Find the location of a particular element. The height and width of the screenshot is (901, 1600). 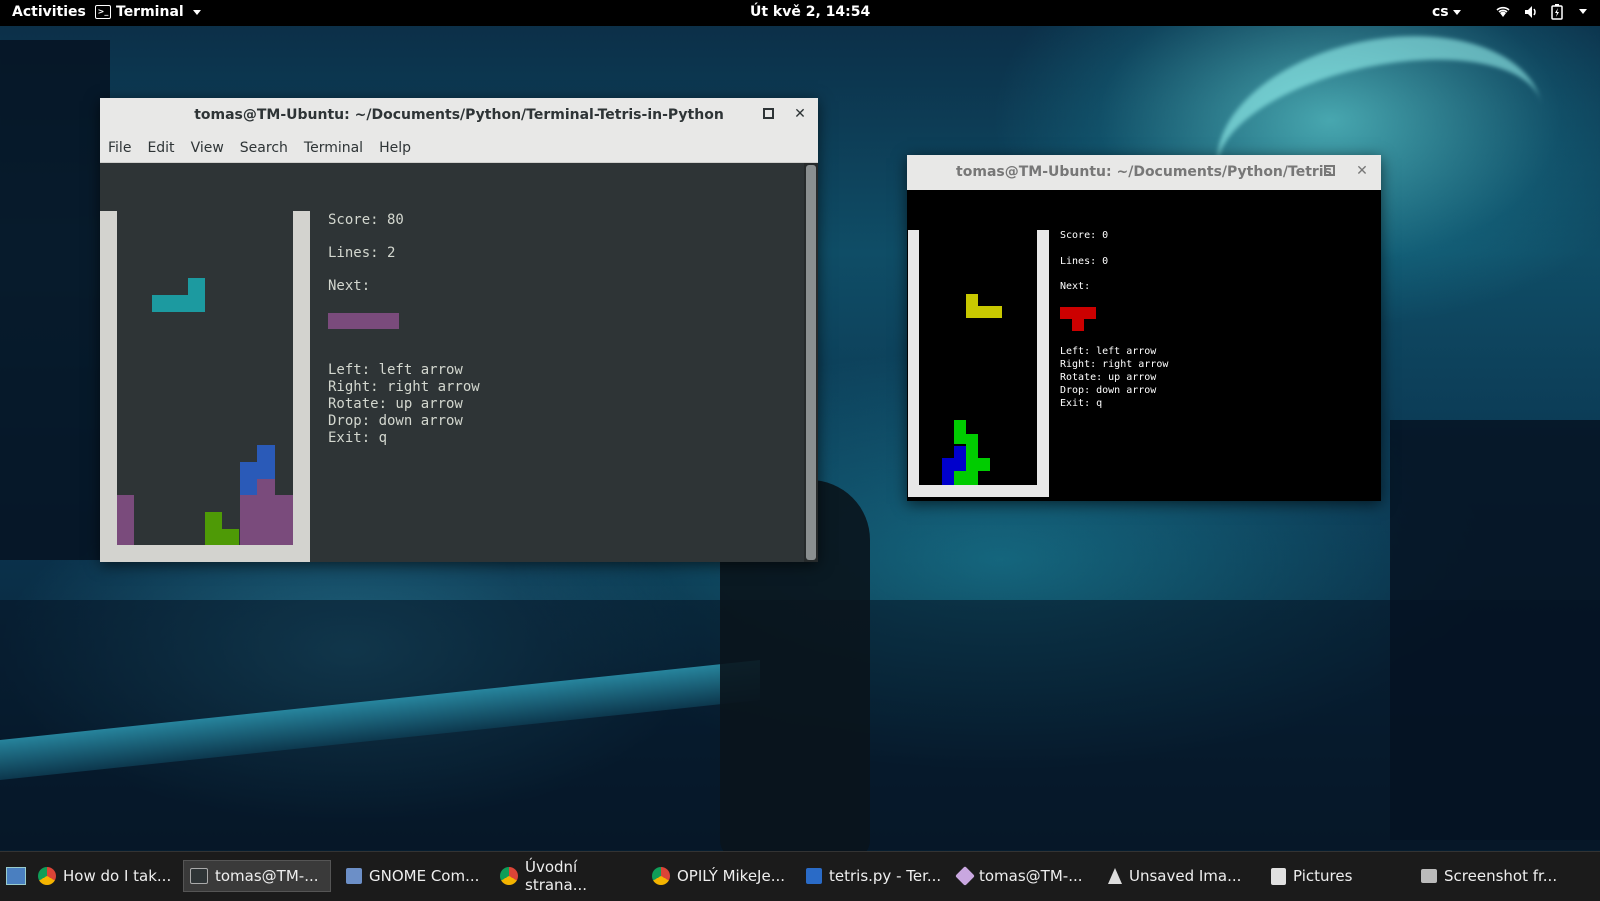

taskbar-item: Pictures is located at coordinates (1325, 876).